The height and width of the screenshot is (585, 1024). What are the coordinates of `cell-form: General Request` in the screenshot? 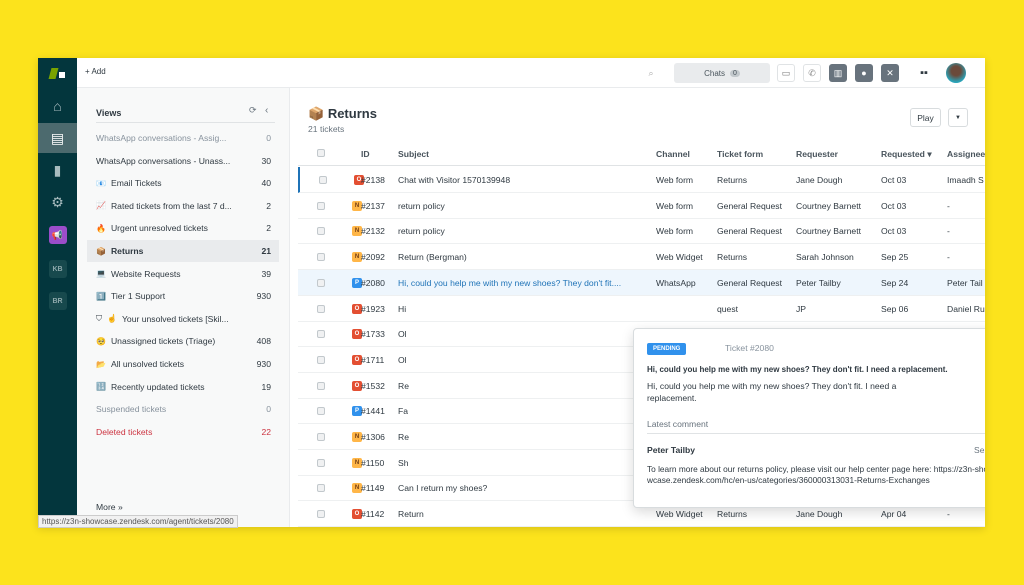 It's located at (749, 231).